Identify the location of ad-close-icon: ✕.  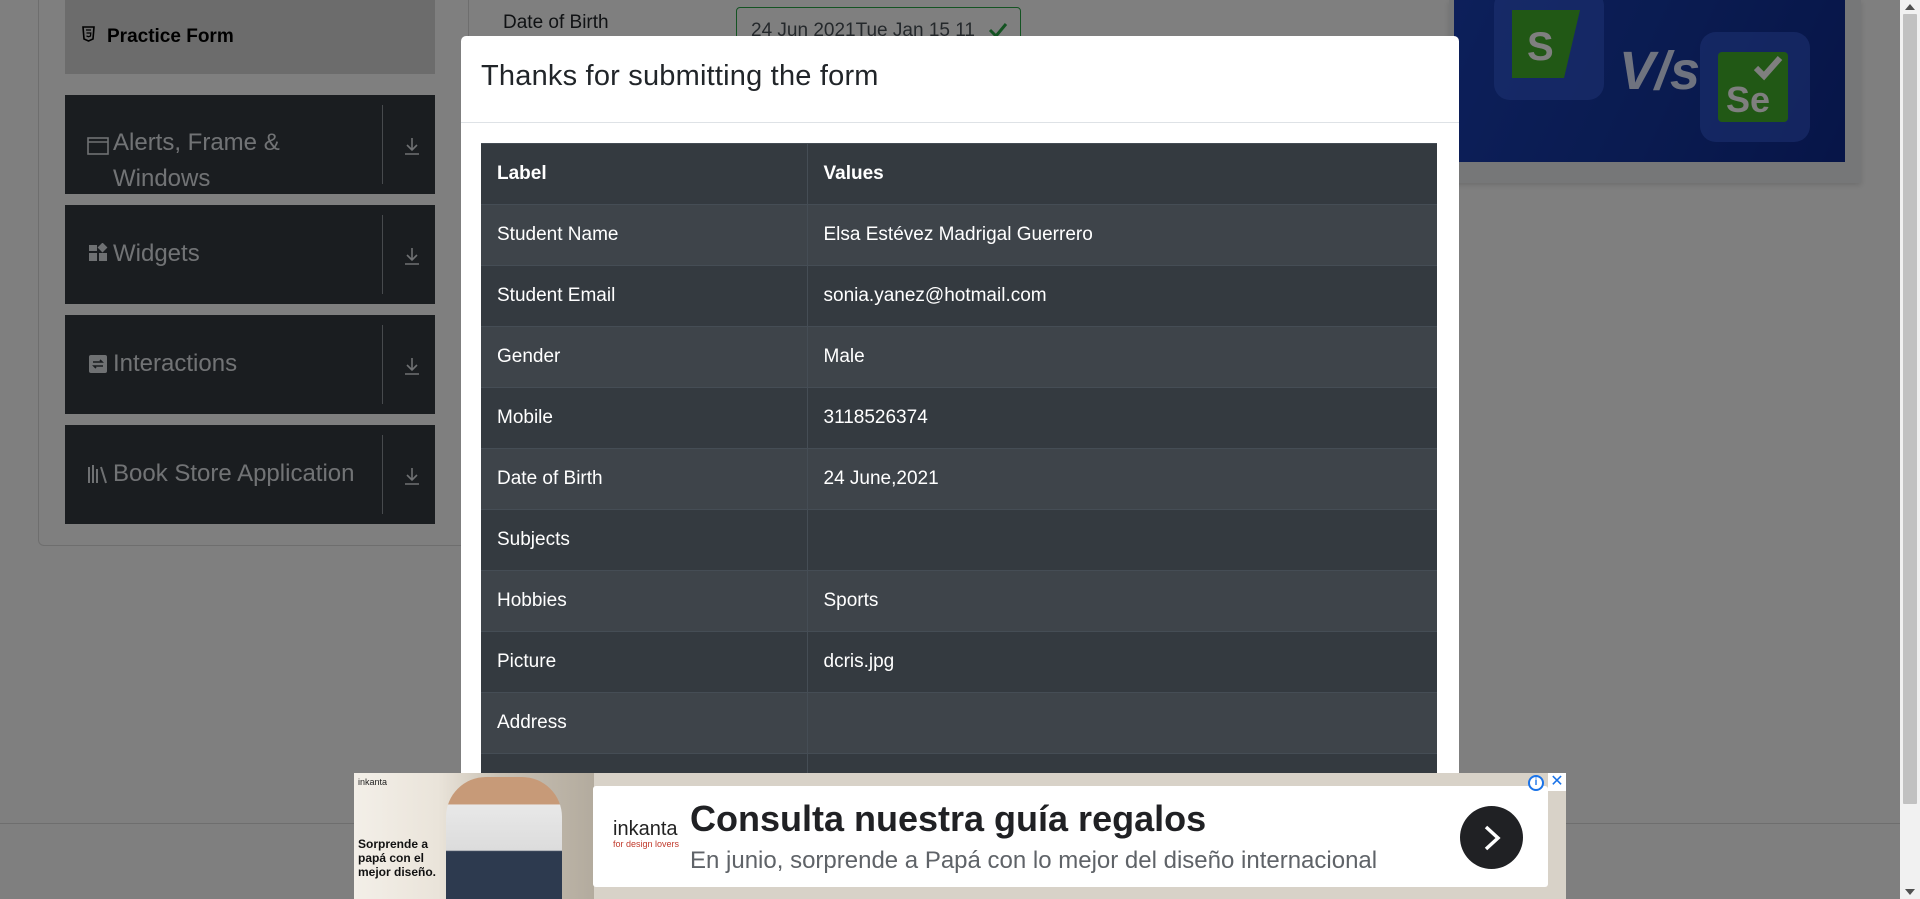
(1557, 782).